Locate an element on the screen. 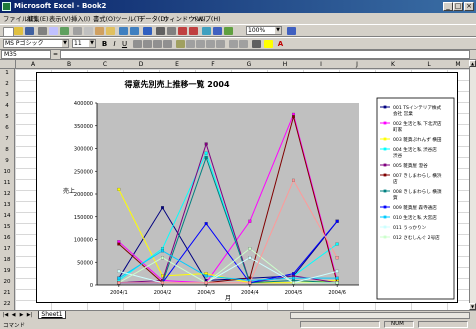  autosum-icon is located at coordinates (160, 31).